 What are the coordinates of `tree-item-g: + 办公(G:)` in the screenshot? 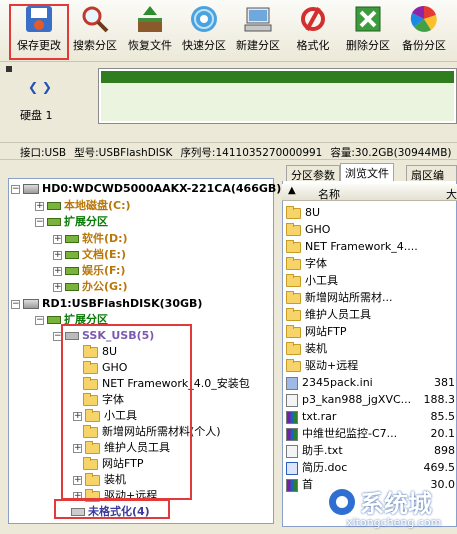 It's located at (90, 287).